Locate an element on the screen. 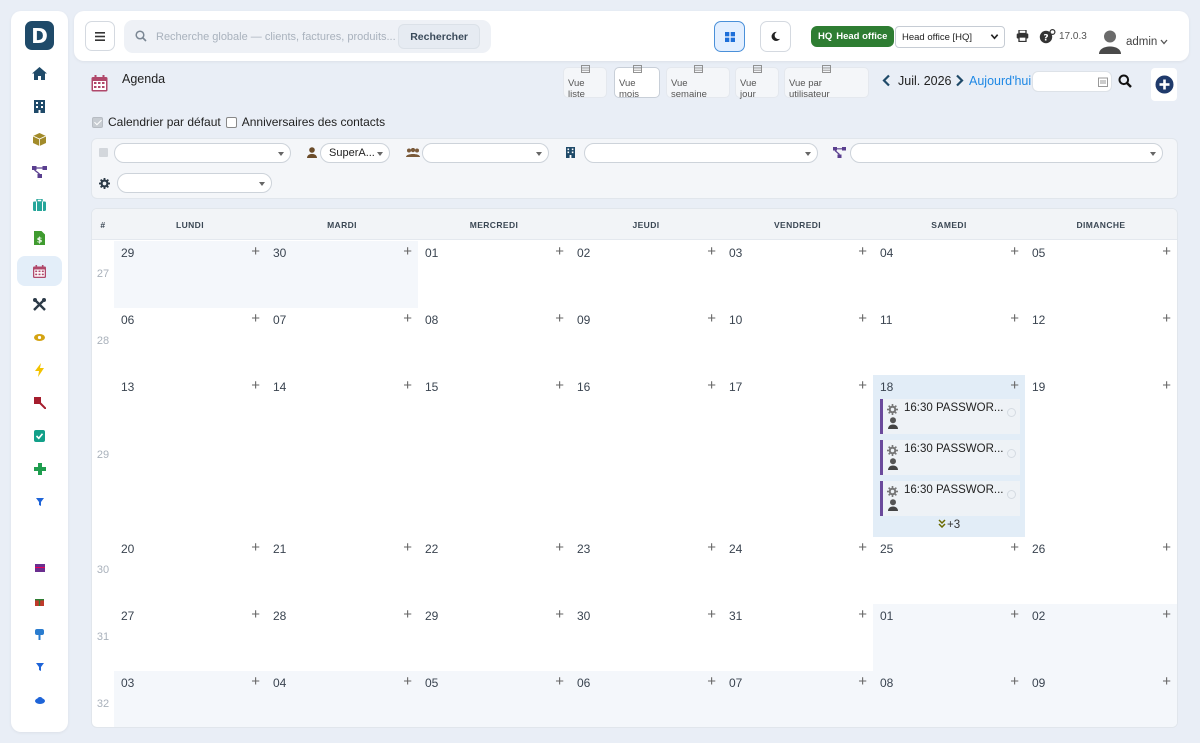 This screenshot has height=743, width=1200. sidebar-item-cloud is located at coordinates (39, 700).